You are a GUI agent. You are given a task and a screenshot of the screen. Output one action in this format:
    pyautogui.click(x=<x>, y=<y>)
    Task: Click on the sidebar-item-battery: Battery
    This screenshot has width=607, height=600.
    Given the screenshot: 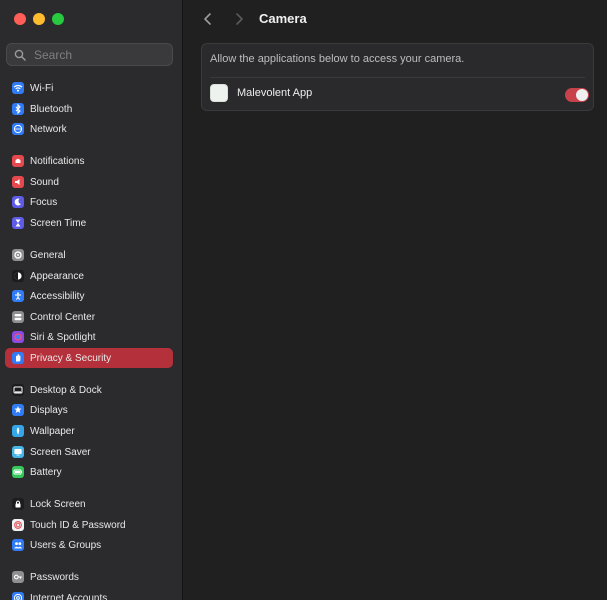 What is the action you would take?
    pyautogui.click(x=89, y=472)
    